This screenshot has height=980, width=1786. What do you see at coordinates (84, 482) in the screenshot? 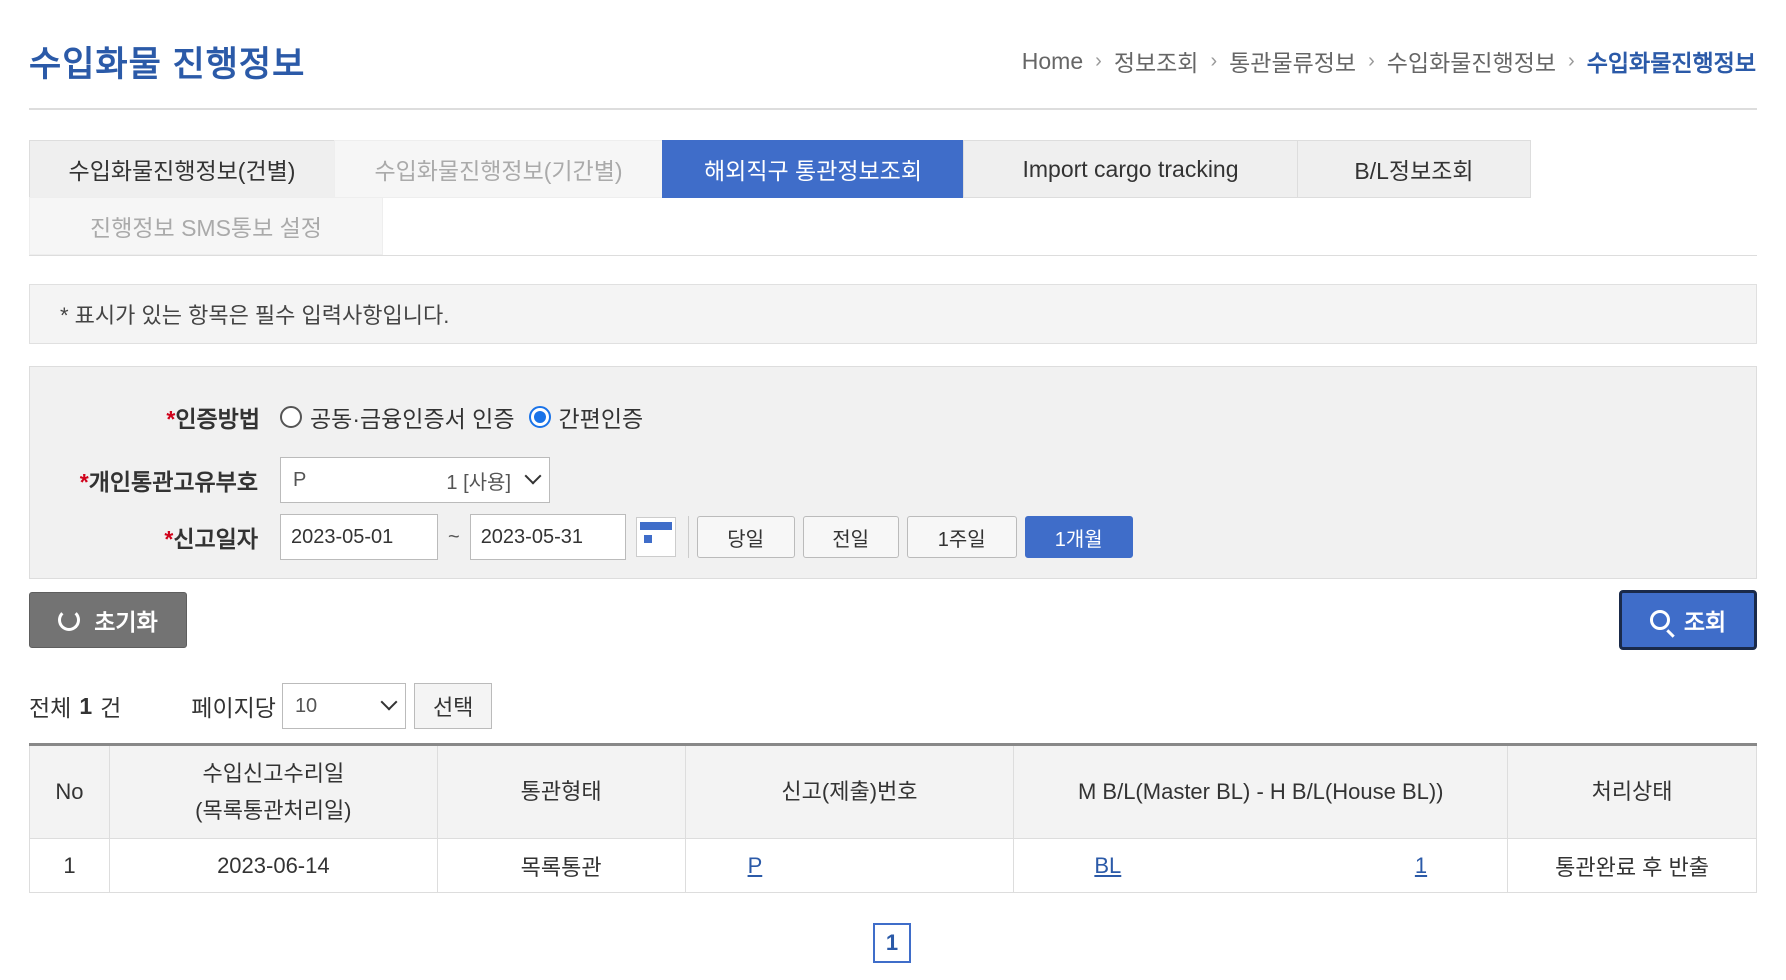
I see `required-mark: *` at bounding box center [84, 482].